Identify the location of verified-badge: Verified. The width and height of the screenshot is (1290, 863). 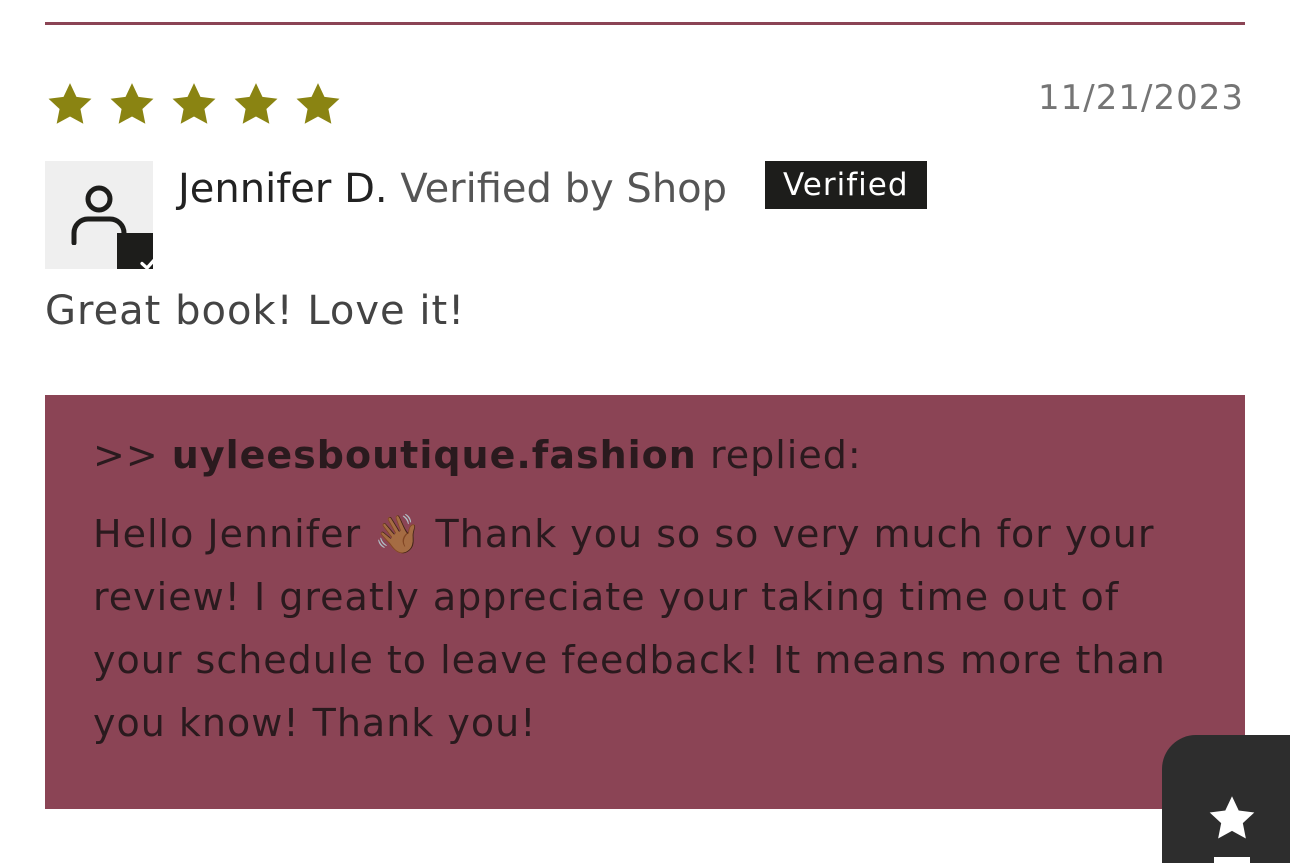
(846, 185).